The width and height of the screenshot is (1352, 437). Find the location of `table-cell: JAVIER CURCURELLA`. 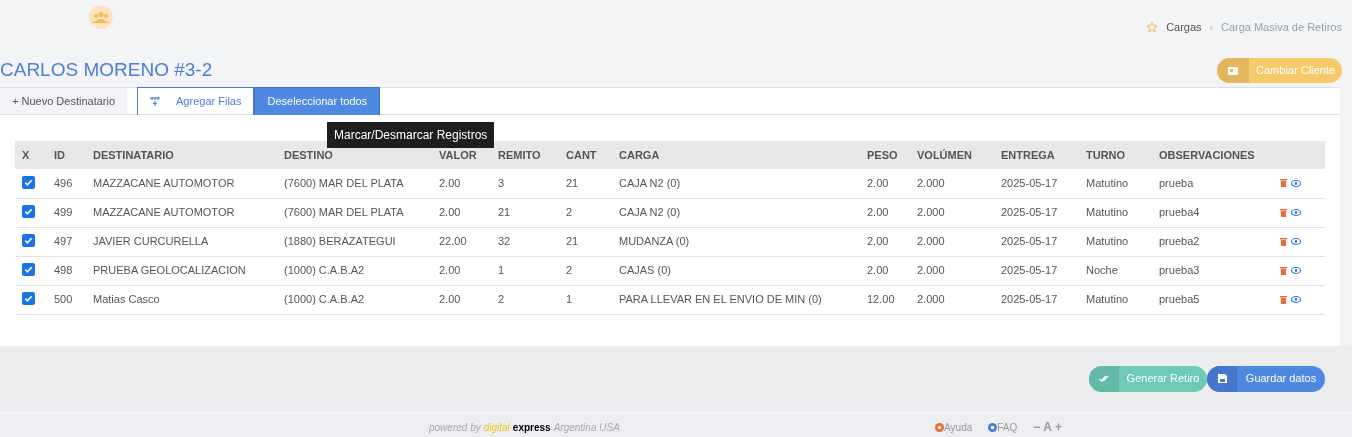

table-cell: JAVIER CURCURELLA is located at coordinates (151, 241).